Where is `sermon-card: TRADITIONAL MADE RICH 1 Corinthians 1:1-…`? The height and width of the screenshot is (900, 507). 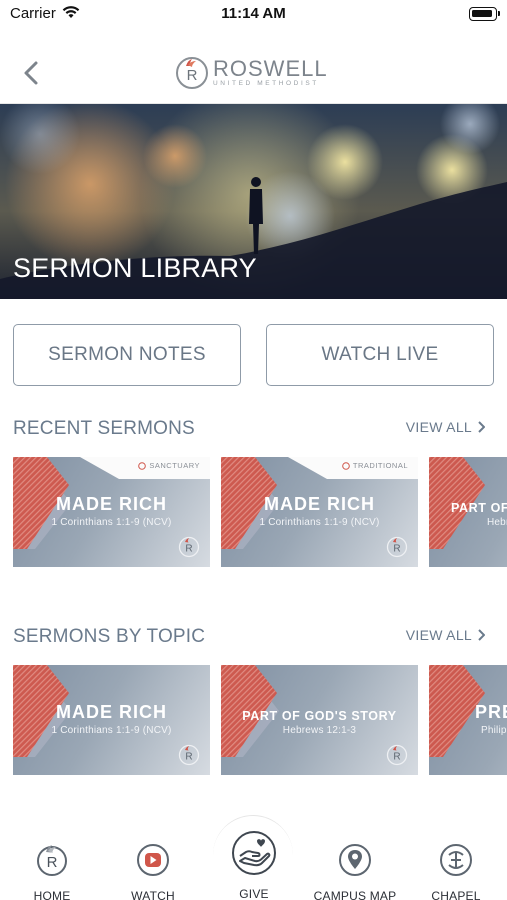
sermon-card: TRADITIONAL MADE RICH 1 Corinthians 1:1-… is located at coordinates (319, 512).